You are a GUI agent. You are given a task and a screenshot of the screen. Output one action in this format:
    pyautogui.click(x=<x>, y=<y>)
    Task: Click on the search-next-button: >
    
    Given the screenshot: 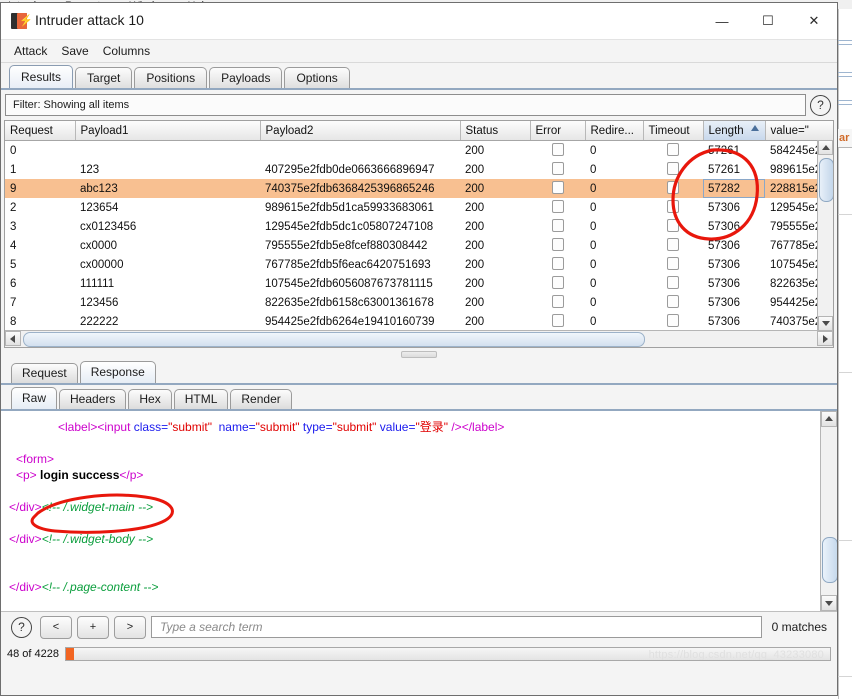 What is the action you would take?
    pyautogui.click(x=130, y=627)
    